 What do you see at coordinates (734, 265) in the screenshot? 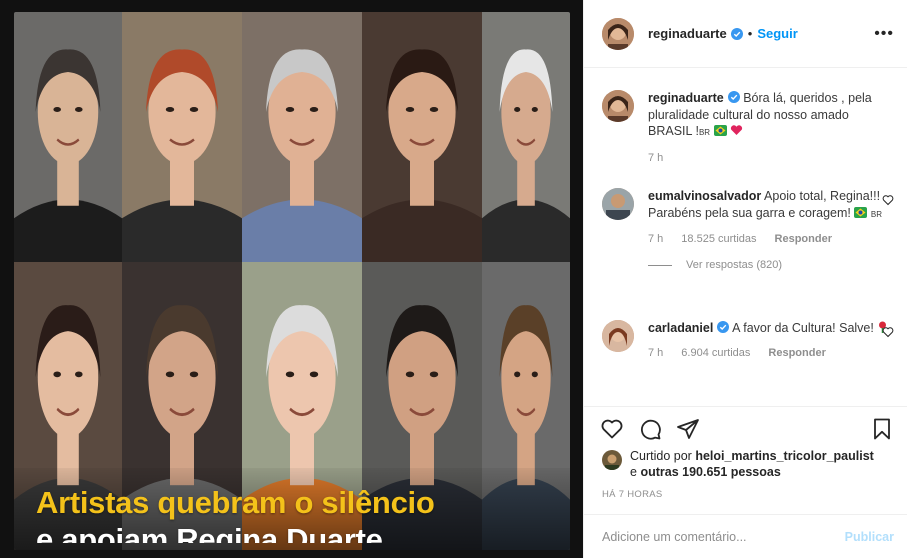
I see `view-replies-label: Ver respostas (820)` at bounding box center [734, 265].